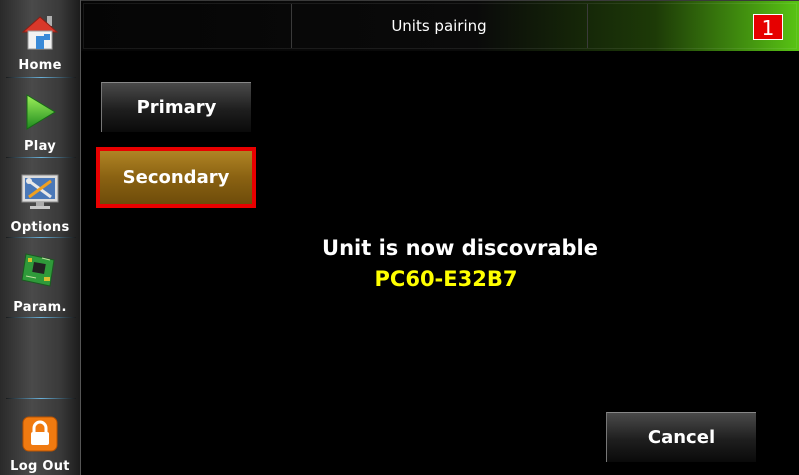 This screenshot has width=799, height=475. I want to click on sidebar-item-home: Home, so click(40, 44).